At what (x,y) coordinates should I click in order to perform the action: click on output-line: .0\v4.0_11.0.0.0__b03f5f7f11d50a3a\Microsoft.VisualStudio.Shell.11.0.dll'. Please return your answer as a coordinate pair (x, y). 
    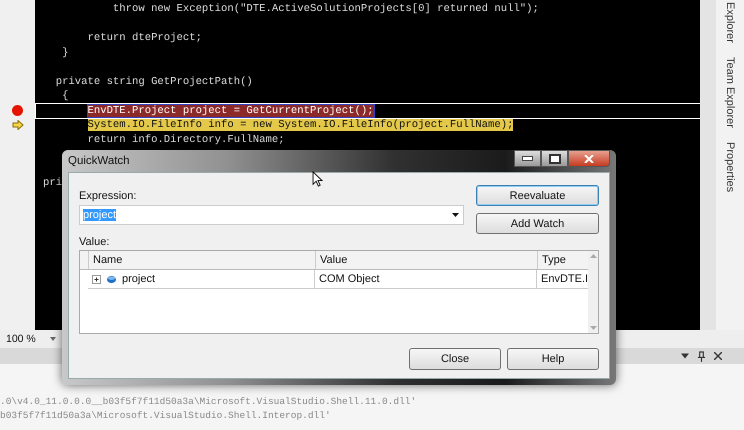
    Looking at the image, I should click on (209, 401).